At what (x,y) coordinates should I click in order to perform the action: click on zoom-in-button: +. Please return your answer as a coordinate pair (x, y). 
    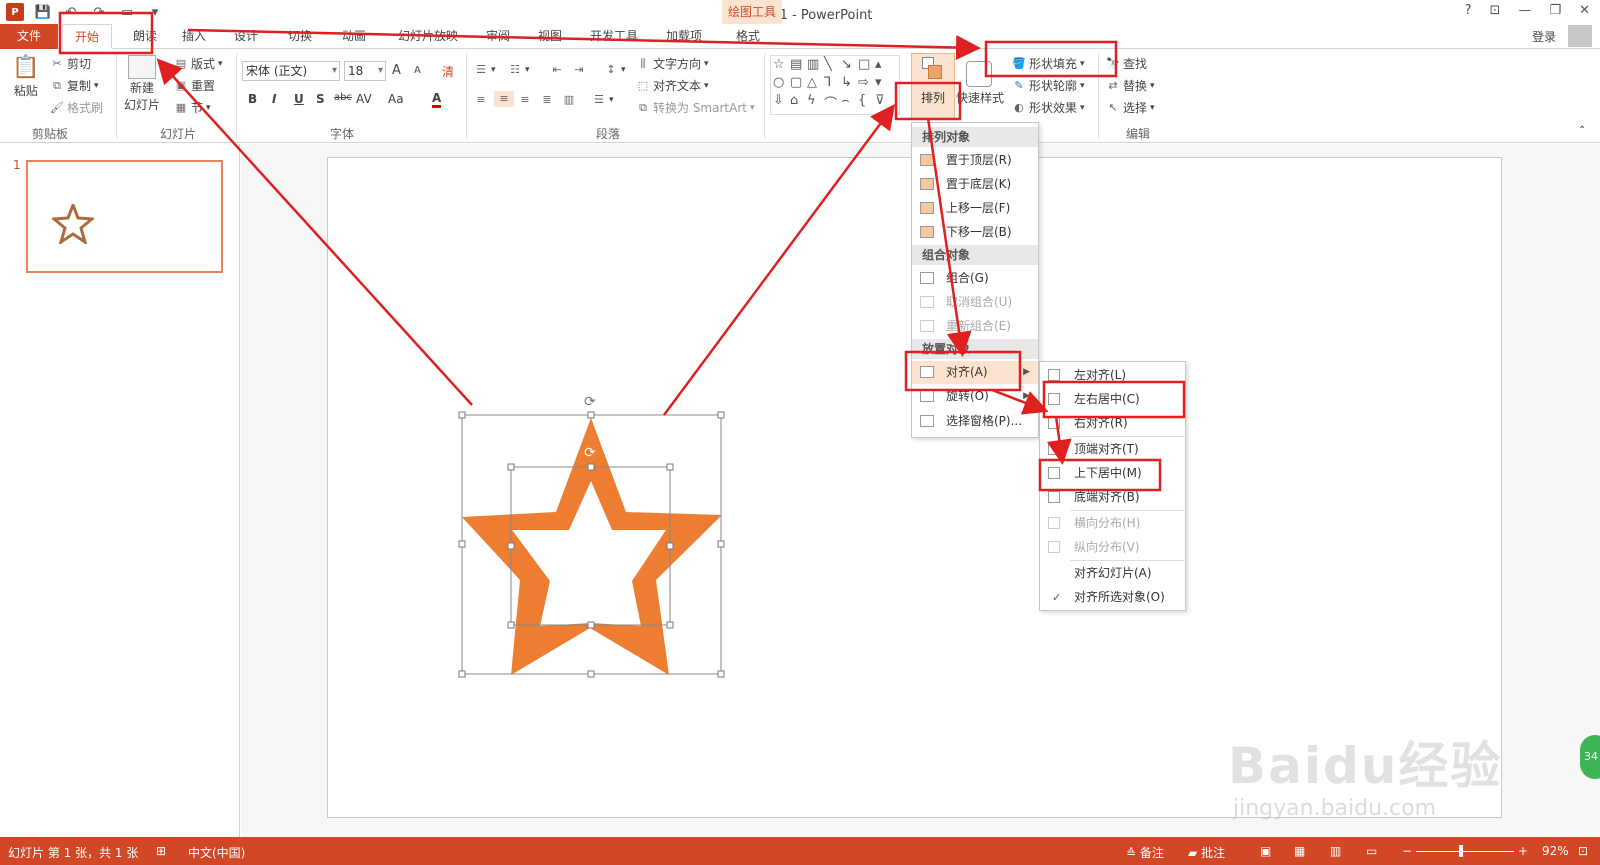
    Looking at the image, I should click on (1523, 851).